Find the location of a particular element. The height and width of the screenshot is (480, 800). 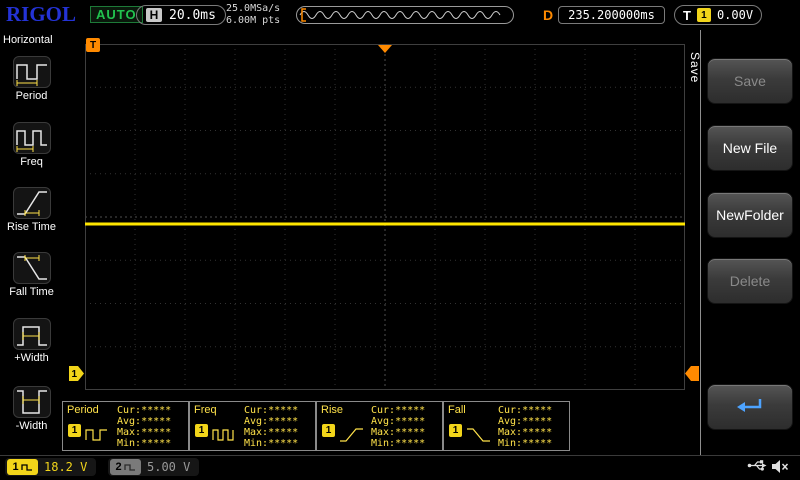

sidebar-title: Horizontal is located at coordinates (28, 40).